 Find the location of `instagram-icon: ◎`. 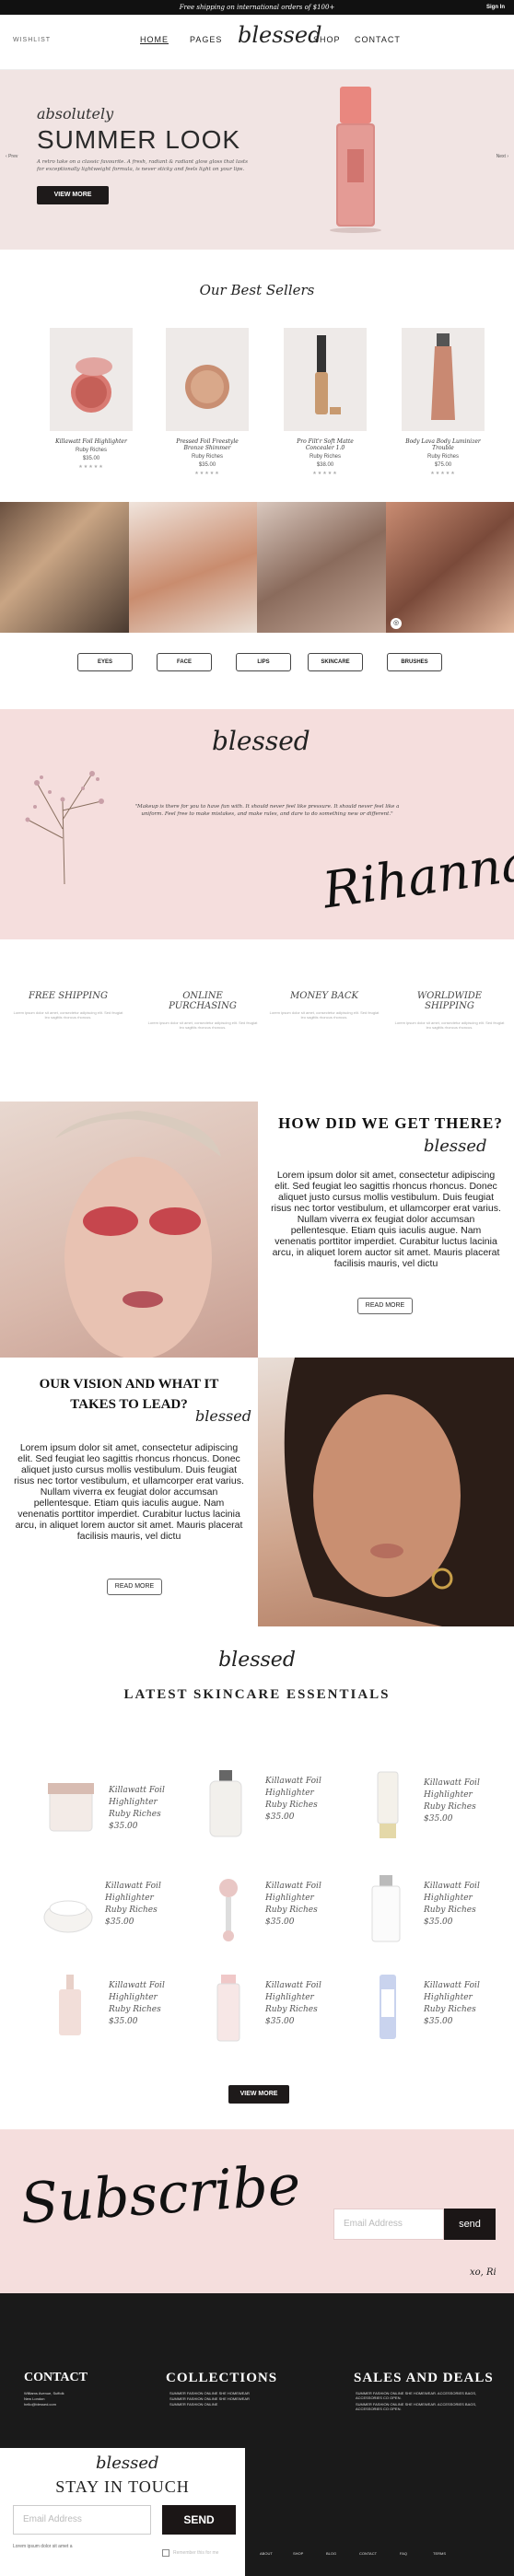

instagram-icon: ◎ is located at coordinates (396, 623).